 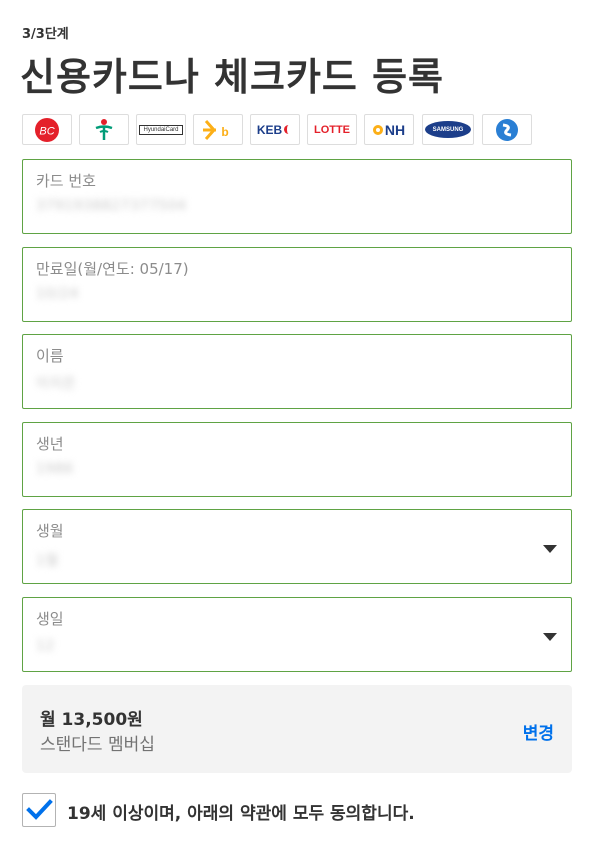 What do you see at coordinates (538, 731) in the screenshot?
I see `change-plan-link: 변경` at bounding box center [538, 731].